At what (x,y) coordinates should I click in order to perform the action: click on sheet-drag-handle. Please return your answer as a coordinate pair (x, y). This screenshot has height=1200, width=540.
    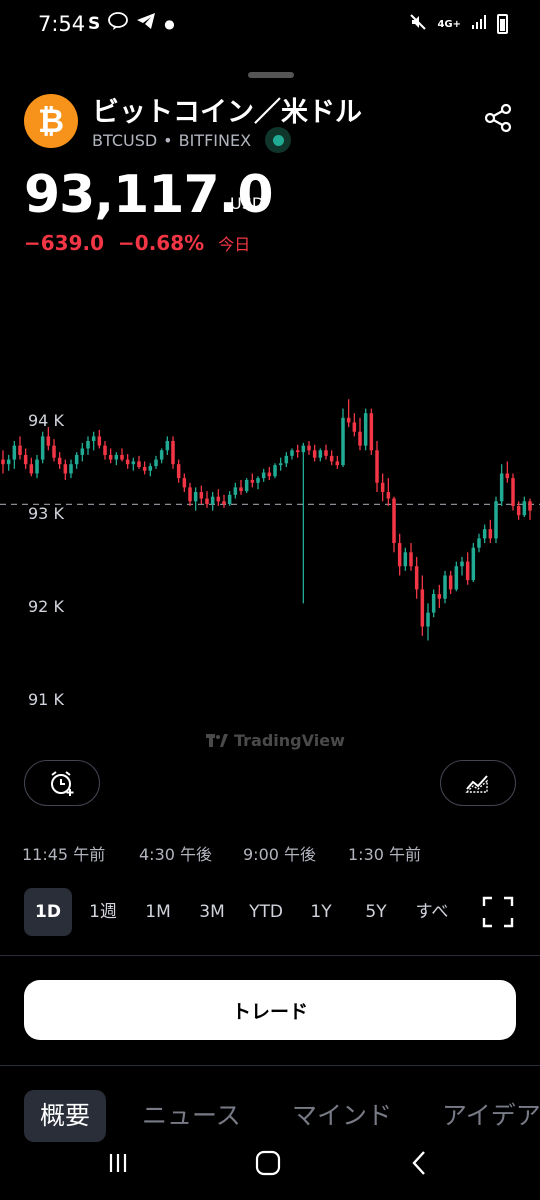
    Looking at the image, I should click on (271, 75).